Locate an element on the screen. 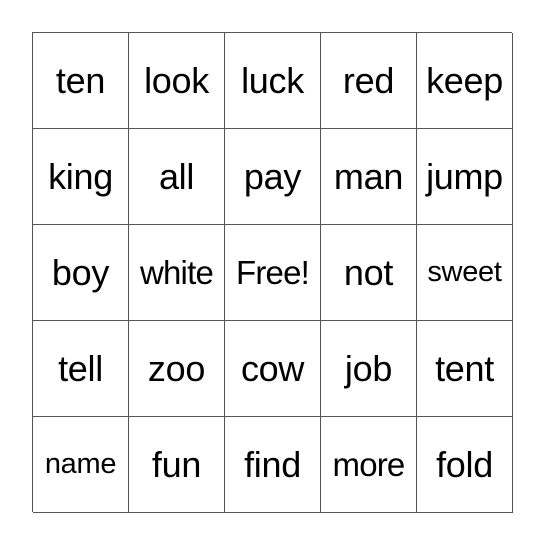 The width and height of the screenshot is (544, 544). bingo-cell: white is located at coordinates (177, 273).